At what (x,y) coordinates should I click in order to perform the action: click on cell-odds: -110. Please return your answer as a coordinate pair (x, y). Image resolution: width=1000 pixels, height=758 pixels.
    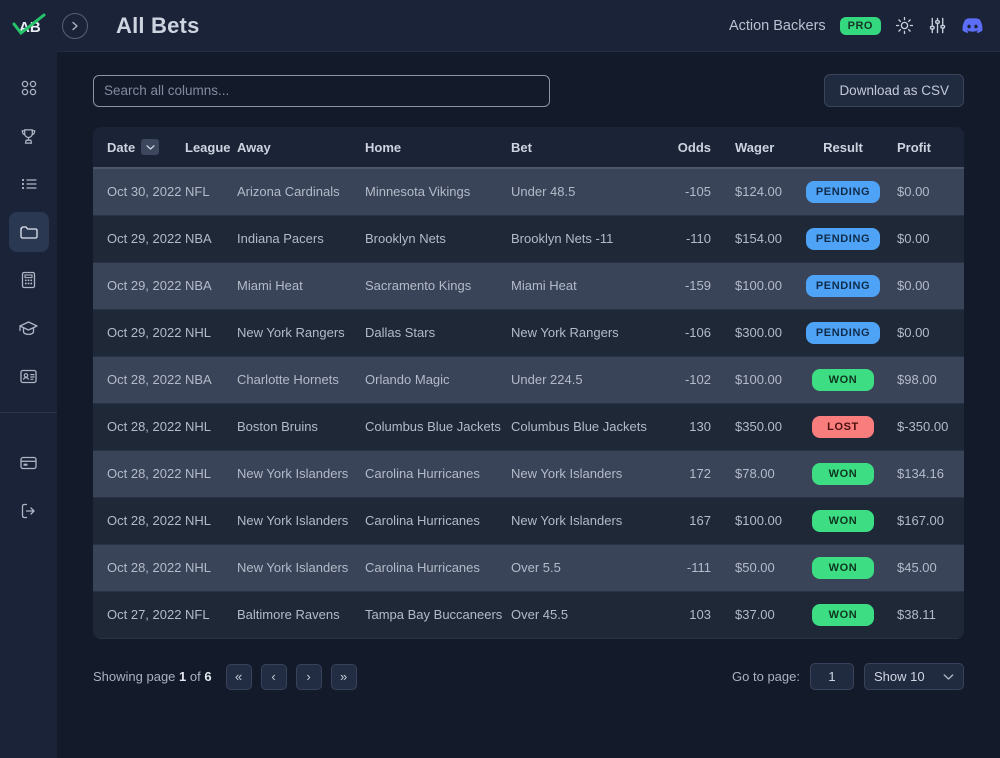
    Looking at the image, I should click on (692, 239).